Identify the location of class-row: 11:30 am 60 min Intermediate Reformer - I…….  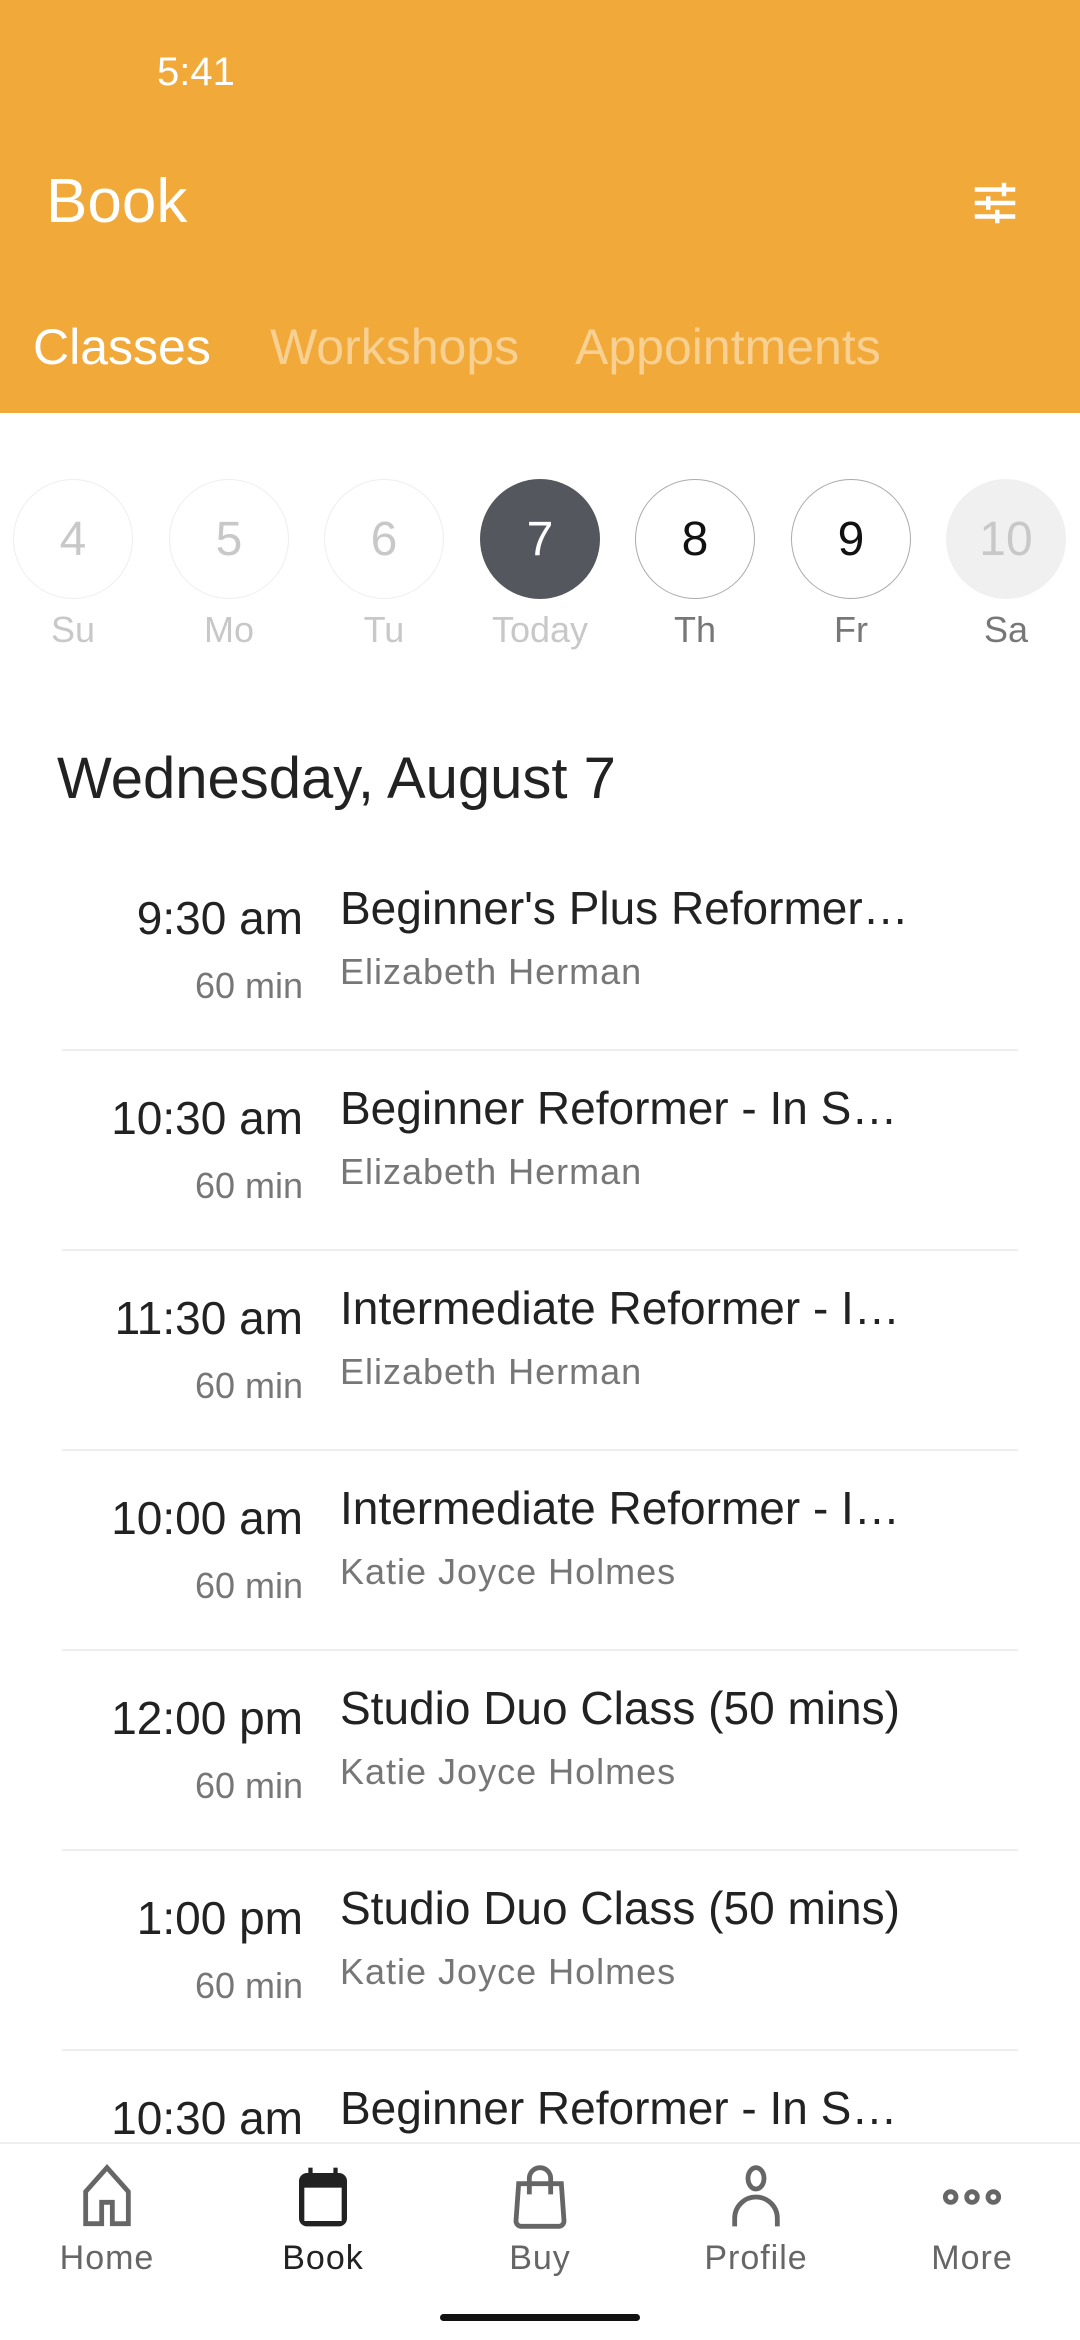
(540, 1351).